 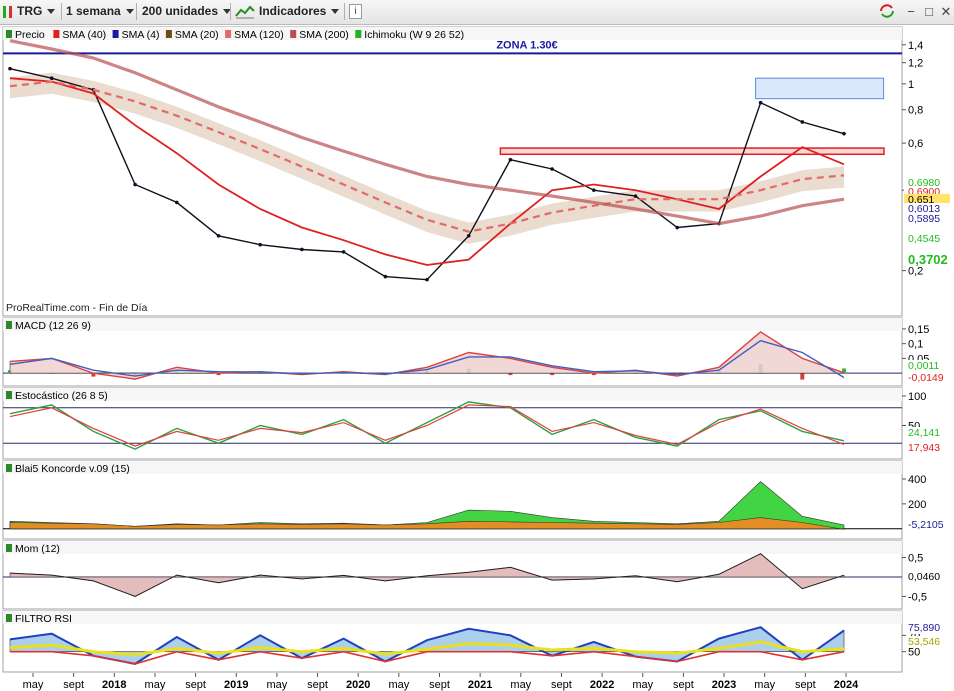 I want to click on legend-label: Estocástico (26 8 5), so click(x=61, y=396).